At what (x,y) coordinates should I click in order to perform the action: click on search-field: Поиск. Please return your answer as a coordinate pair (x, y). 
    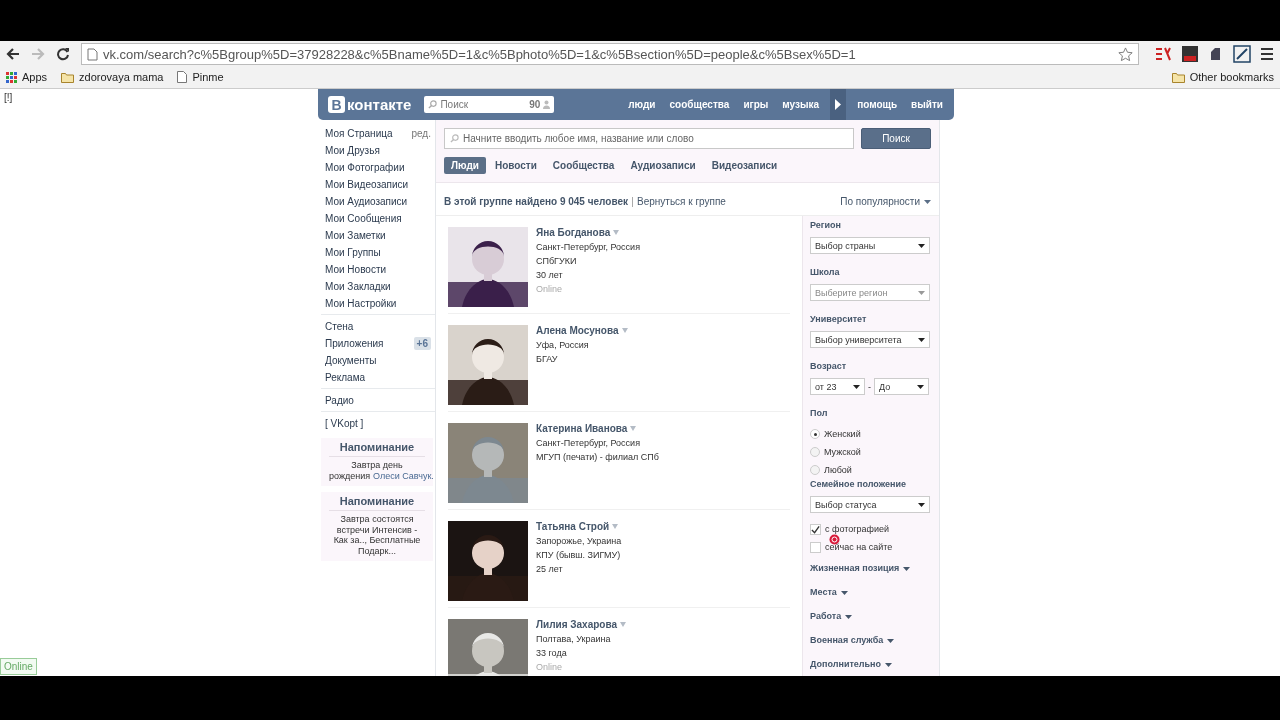
    Looking at the image, I should click on (475, 104).